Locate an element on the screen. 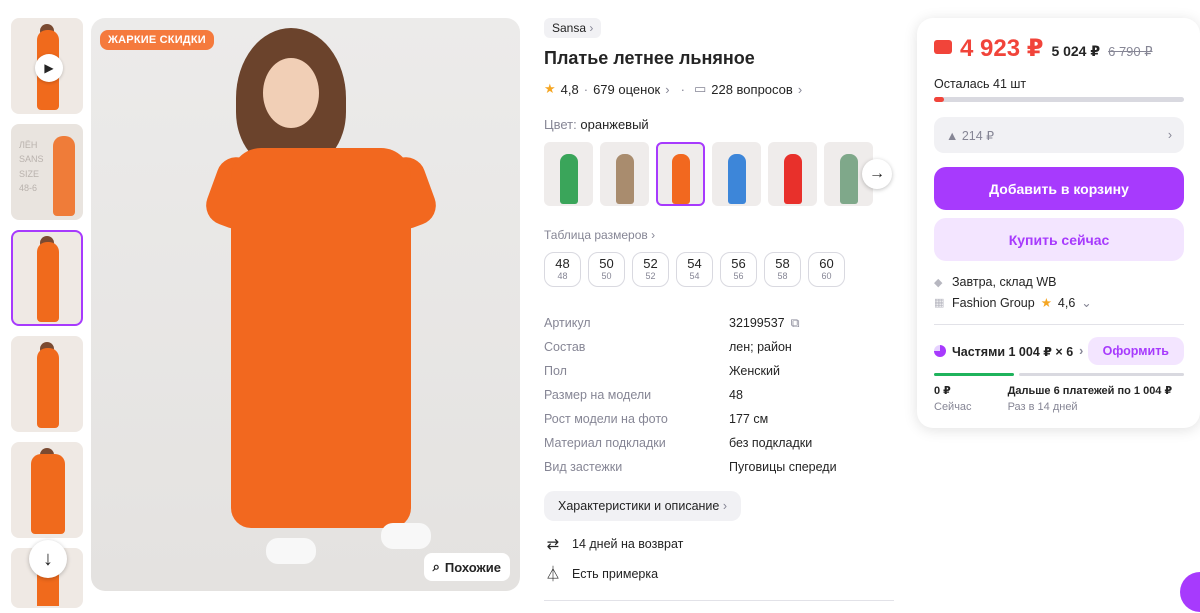 This screenshot has width=1200, height=613. wallet-price: 4 923 ₽ is located at coordinates (1002, 48).